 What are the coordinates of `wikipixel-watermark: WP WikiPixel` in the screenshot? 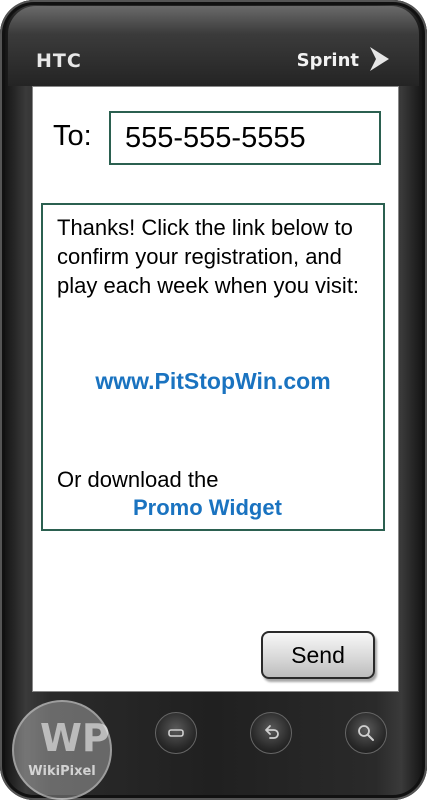 It's located at (62, 750).